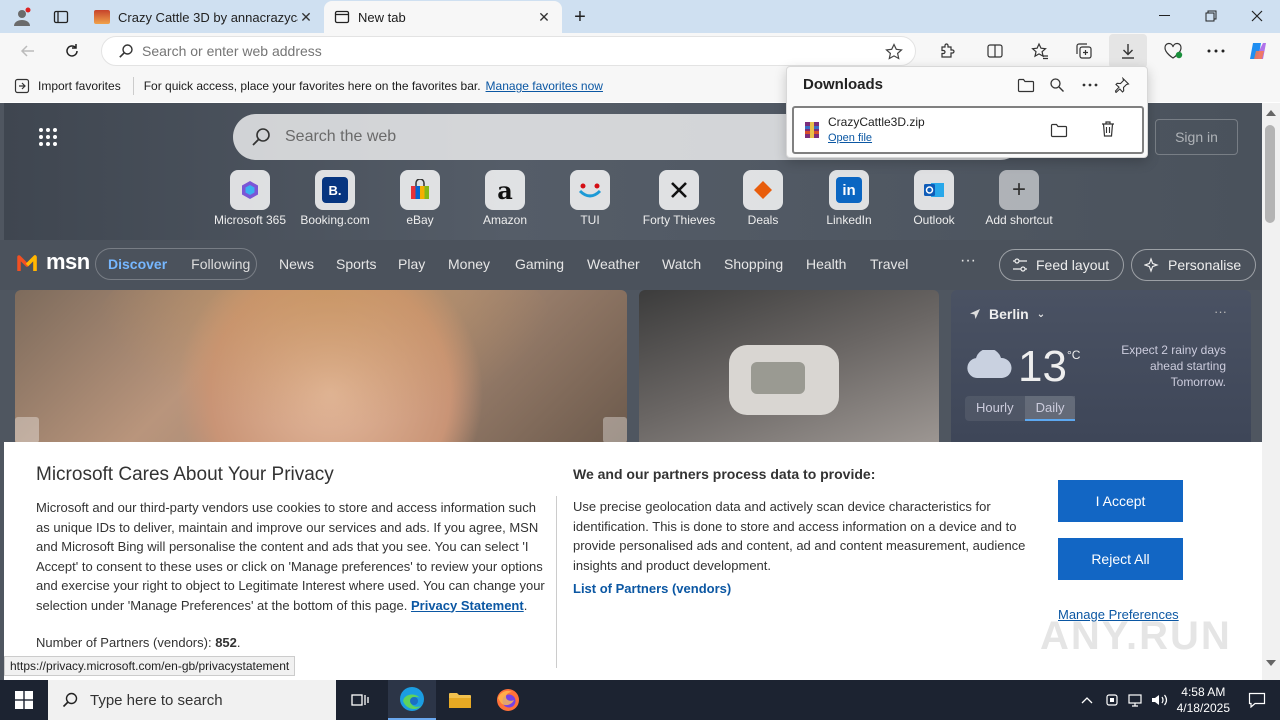  Describe the element at coordinates (1165, 16) in the screenshot. I see `minimize-icon` at that location.